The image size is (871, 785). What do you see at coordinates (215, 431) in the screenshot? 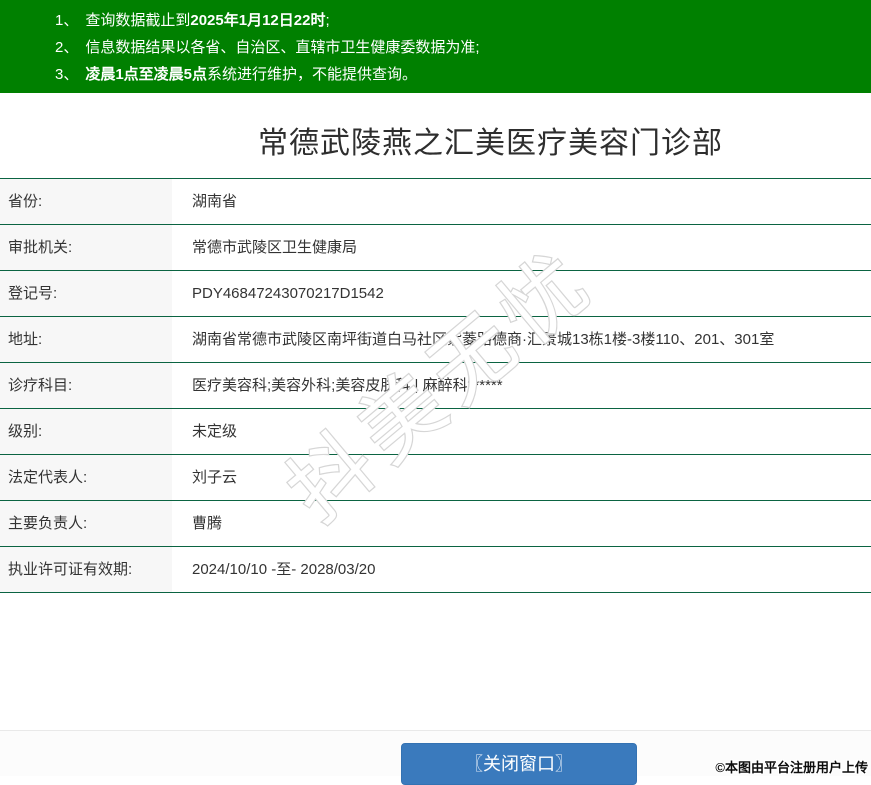
I see `row-value: 未定级` at bounding box center [215, 431].